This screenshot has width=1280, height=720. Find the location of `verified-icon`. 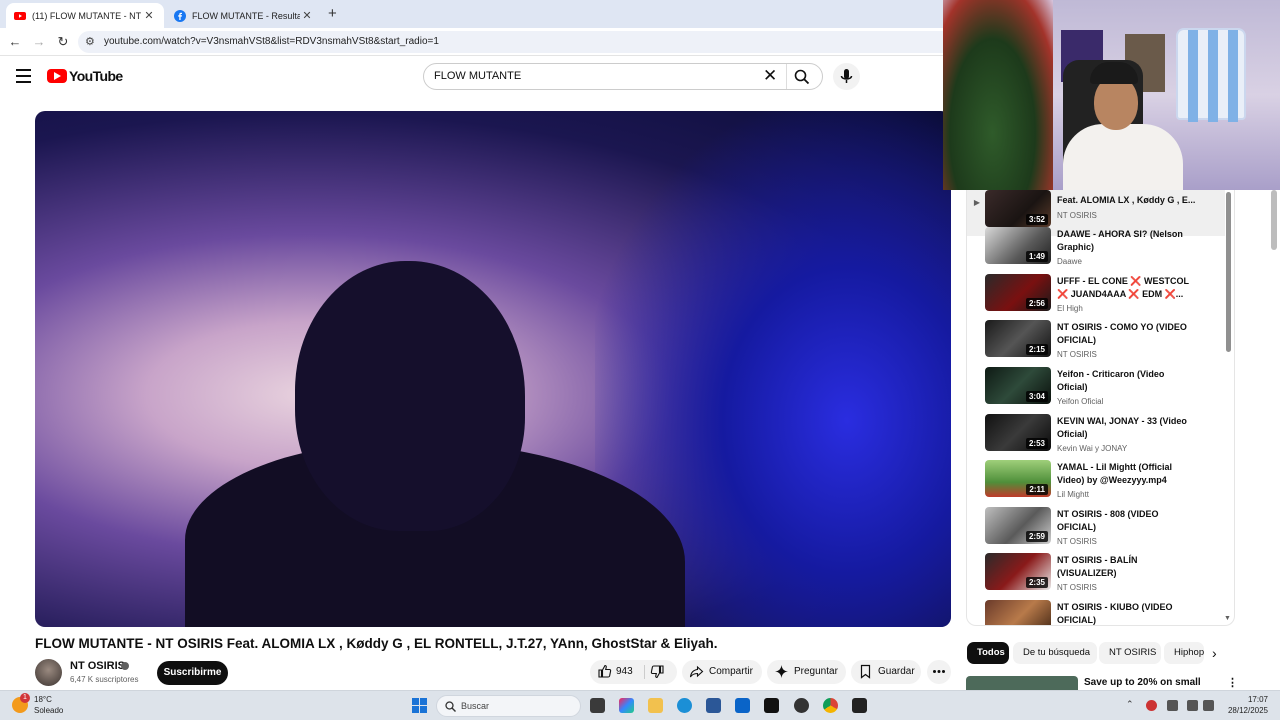

verified-icon is located at coordinates (125, 666).